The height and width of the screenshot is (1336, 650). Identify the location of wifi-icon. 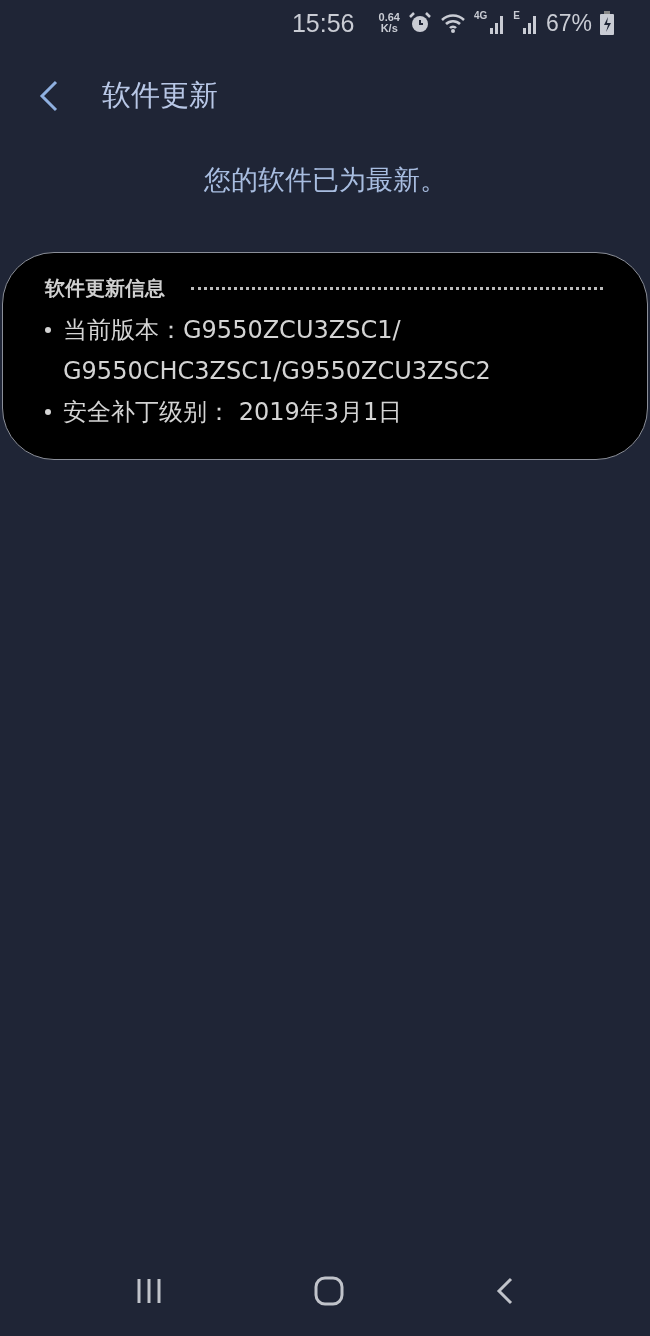
(452, 23).